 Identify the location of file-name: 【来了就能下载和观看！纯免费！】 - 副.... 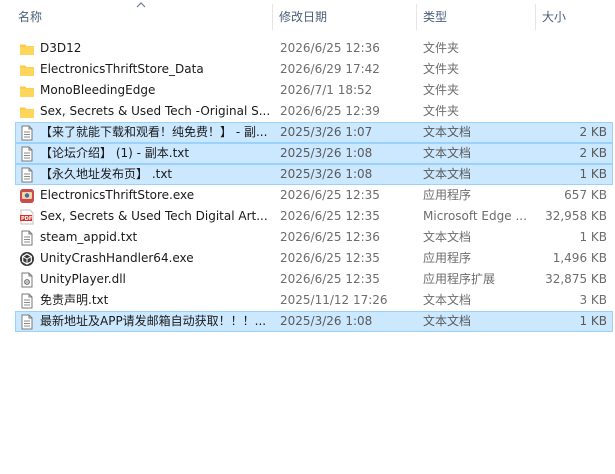
(154, 132).